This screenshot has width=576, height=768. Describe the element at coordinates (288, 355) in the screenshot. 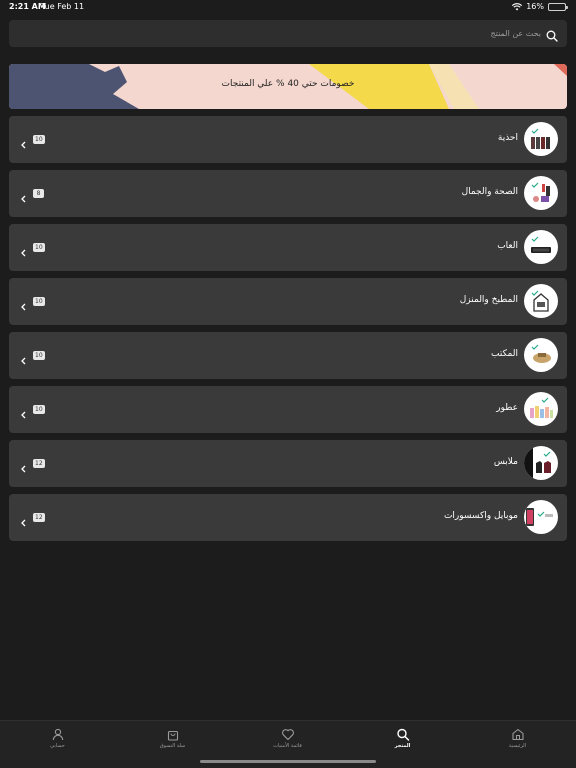

I see `category-row-office: المكتب 10` at that location.